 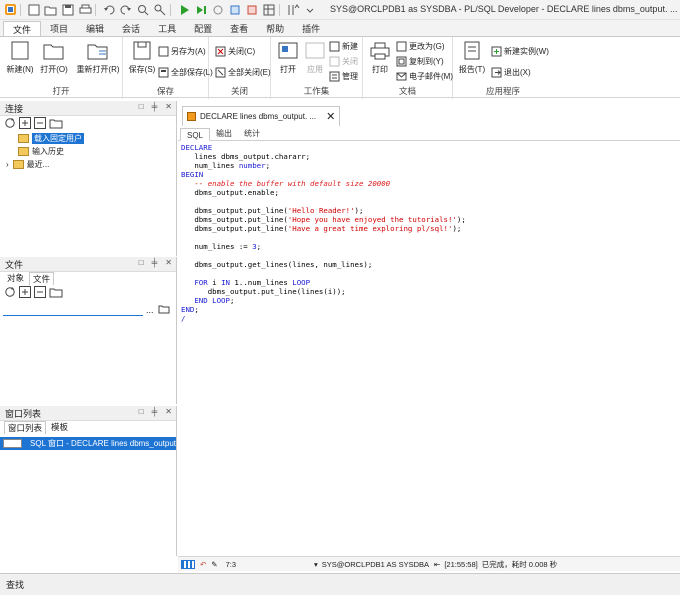 What do you see at coordinates (310, 10) in the screenshot?
I see `qat-dropdown-icon` at bounding box center [310, 10].